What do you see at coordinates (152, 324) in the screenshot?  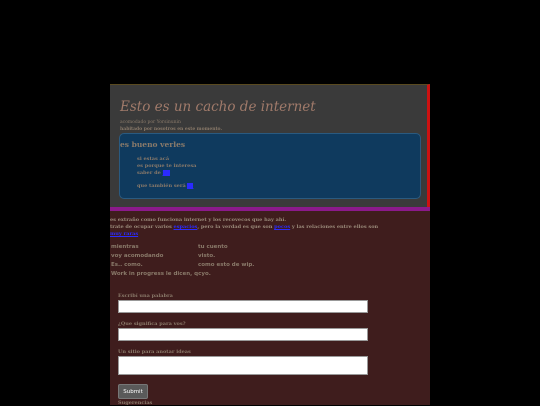 I see `meaning-label: ¿Que significa para vos?` at bounding box center [152, 324].